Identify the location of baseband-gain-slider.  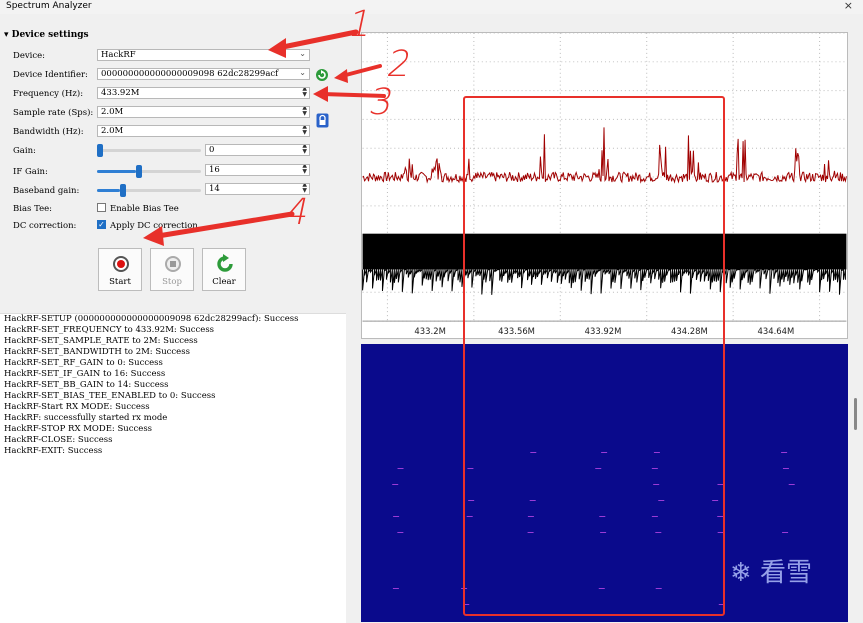
(149, 190).